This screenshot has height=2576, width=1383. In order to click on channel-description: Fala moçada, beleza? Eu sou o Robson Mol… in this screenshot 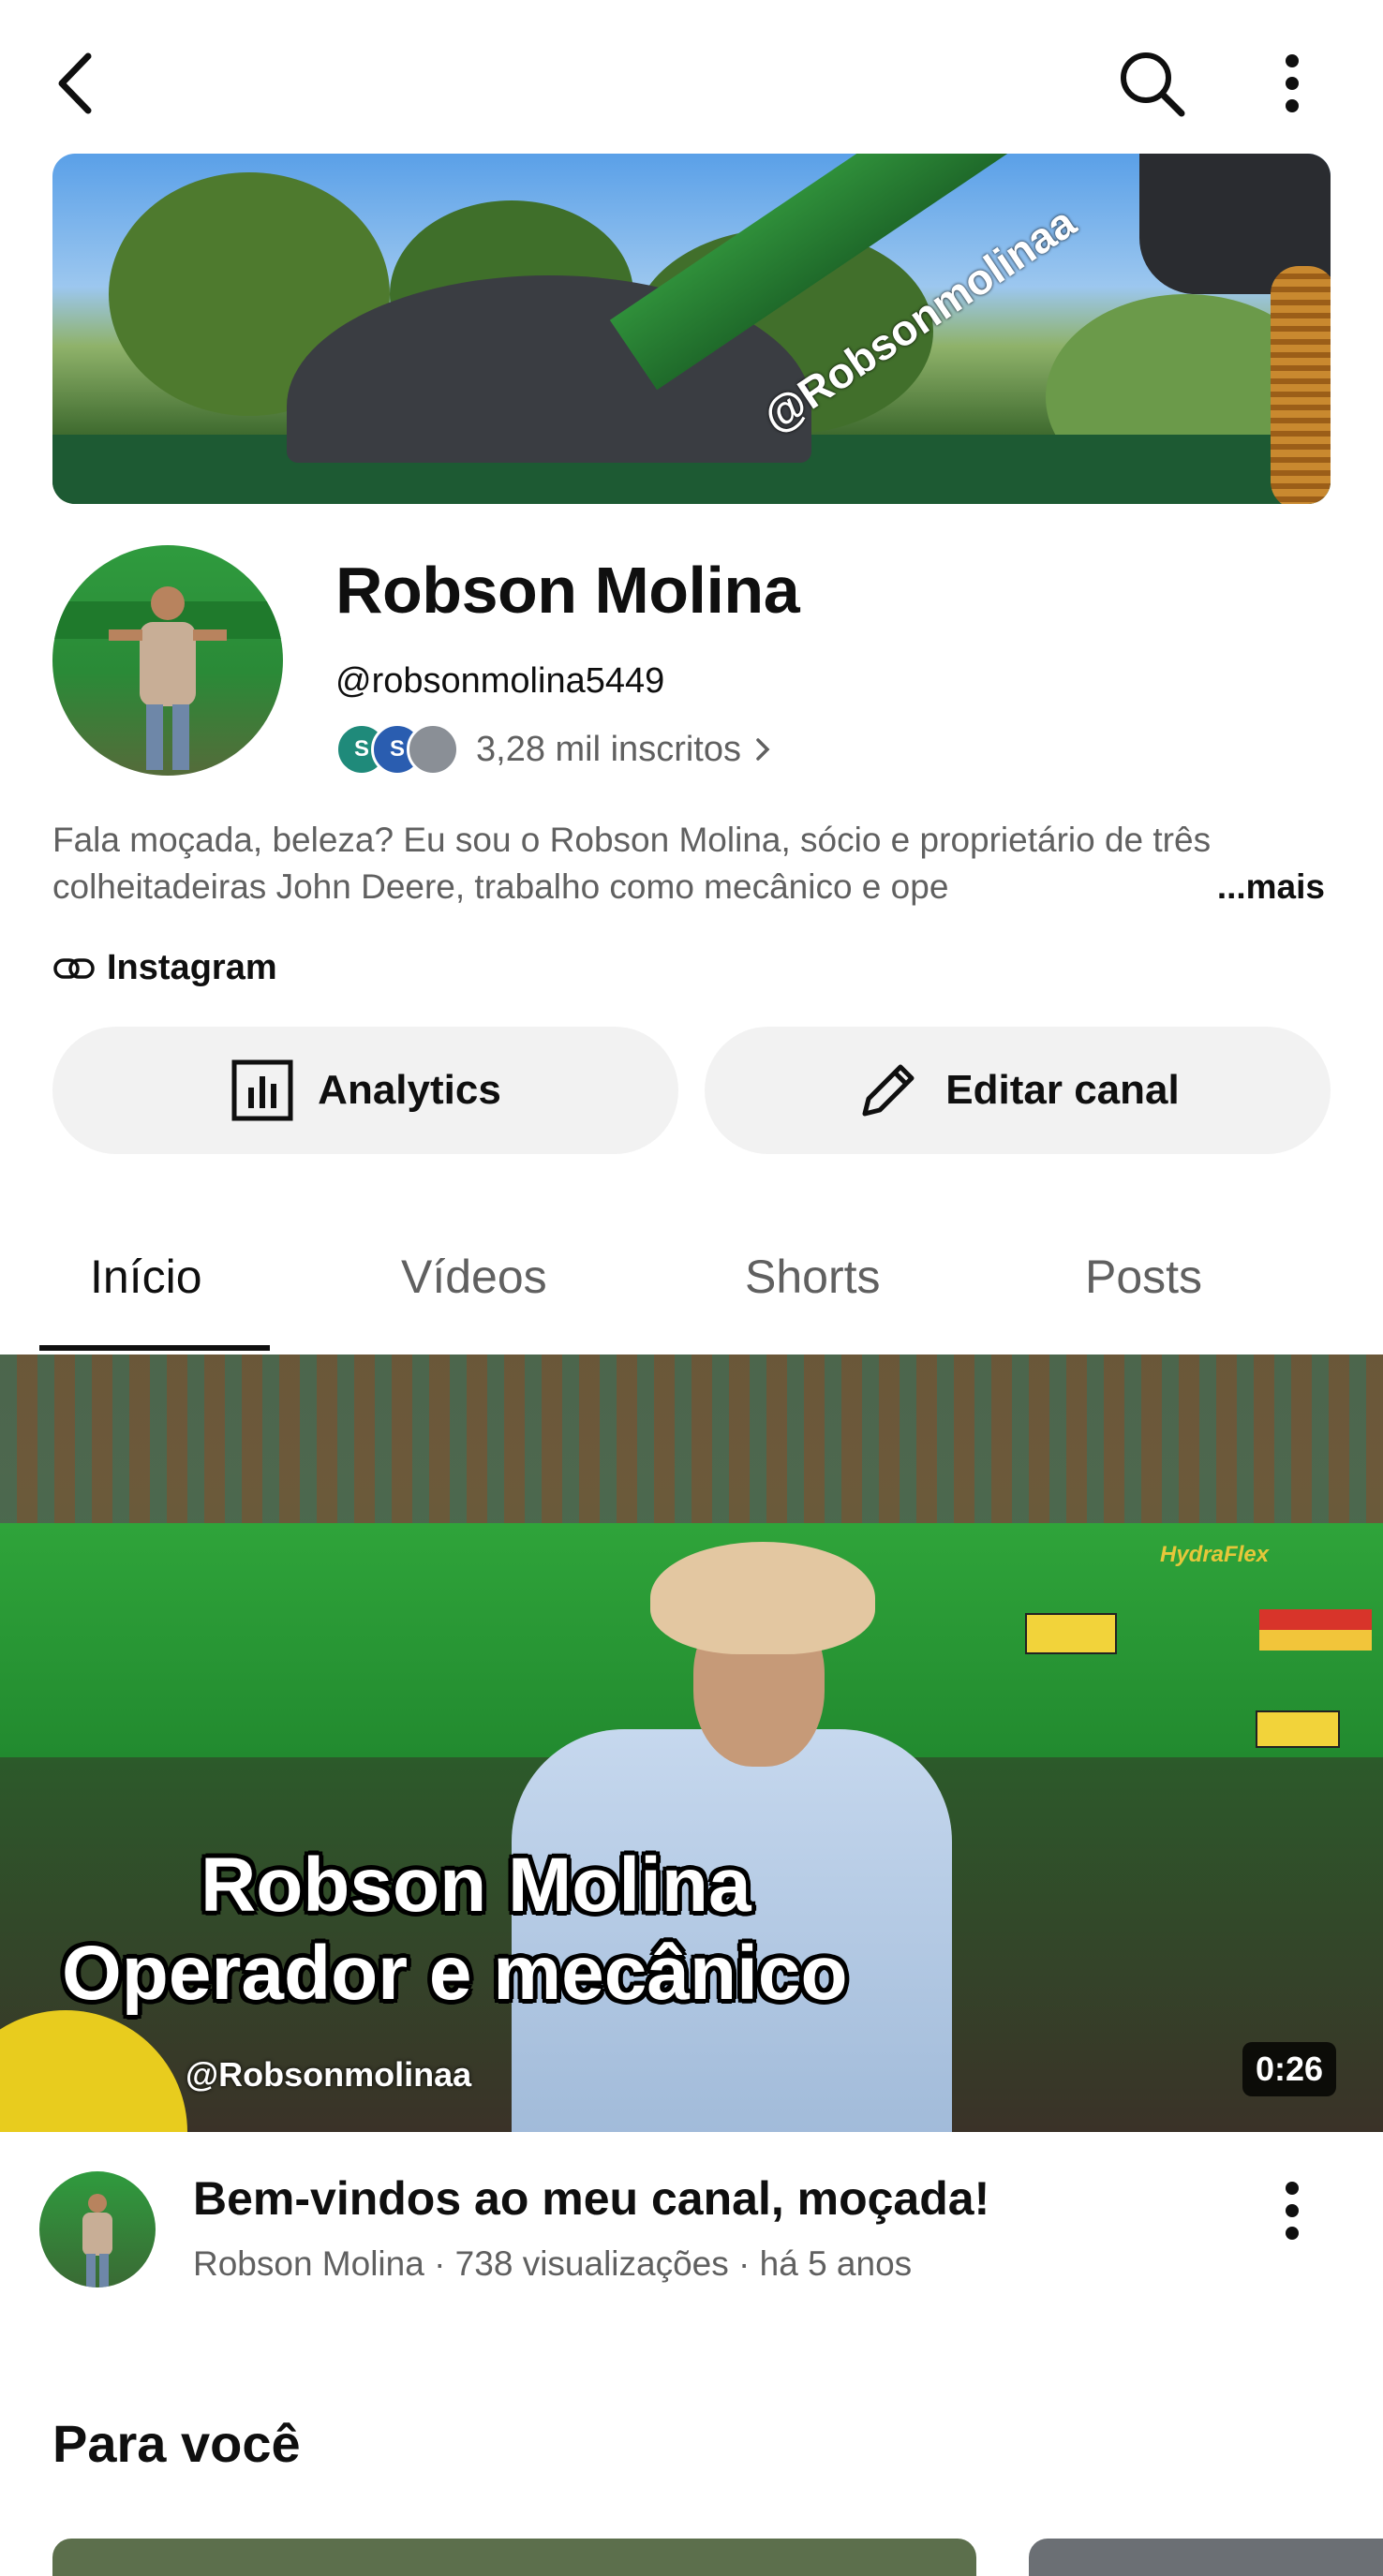, I will do `click(691, 864)`.